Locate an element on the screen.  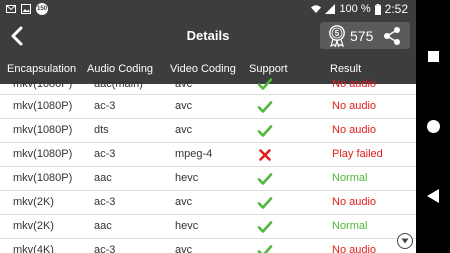
cell-audio-coding: aac(main) is located at coordinates (118, 84).